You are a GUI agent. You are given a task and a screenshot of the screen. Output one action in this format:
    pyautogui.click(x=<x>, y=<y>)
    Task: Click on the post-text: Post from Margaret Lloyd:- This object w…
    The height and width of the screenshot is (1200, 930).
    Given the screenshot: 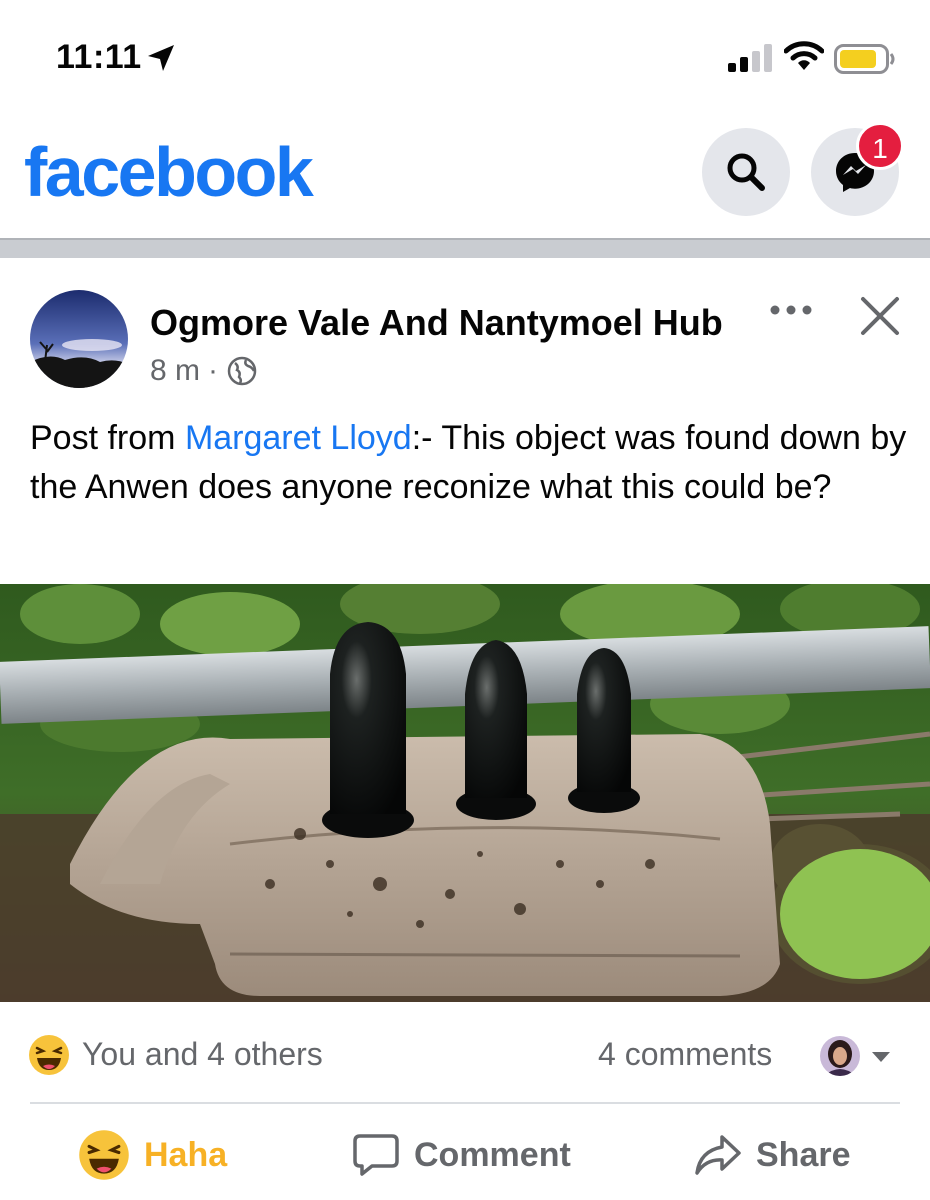 What is the action you would take?
    pyautogui.click(x=470, y=463)
    